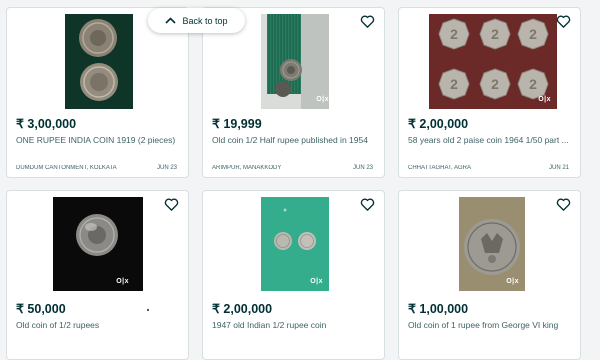 This screenshot has height=360, width=600. I want to click on listing-title: Old coin of 1 rupee from George VI king, so click(491, 325).